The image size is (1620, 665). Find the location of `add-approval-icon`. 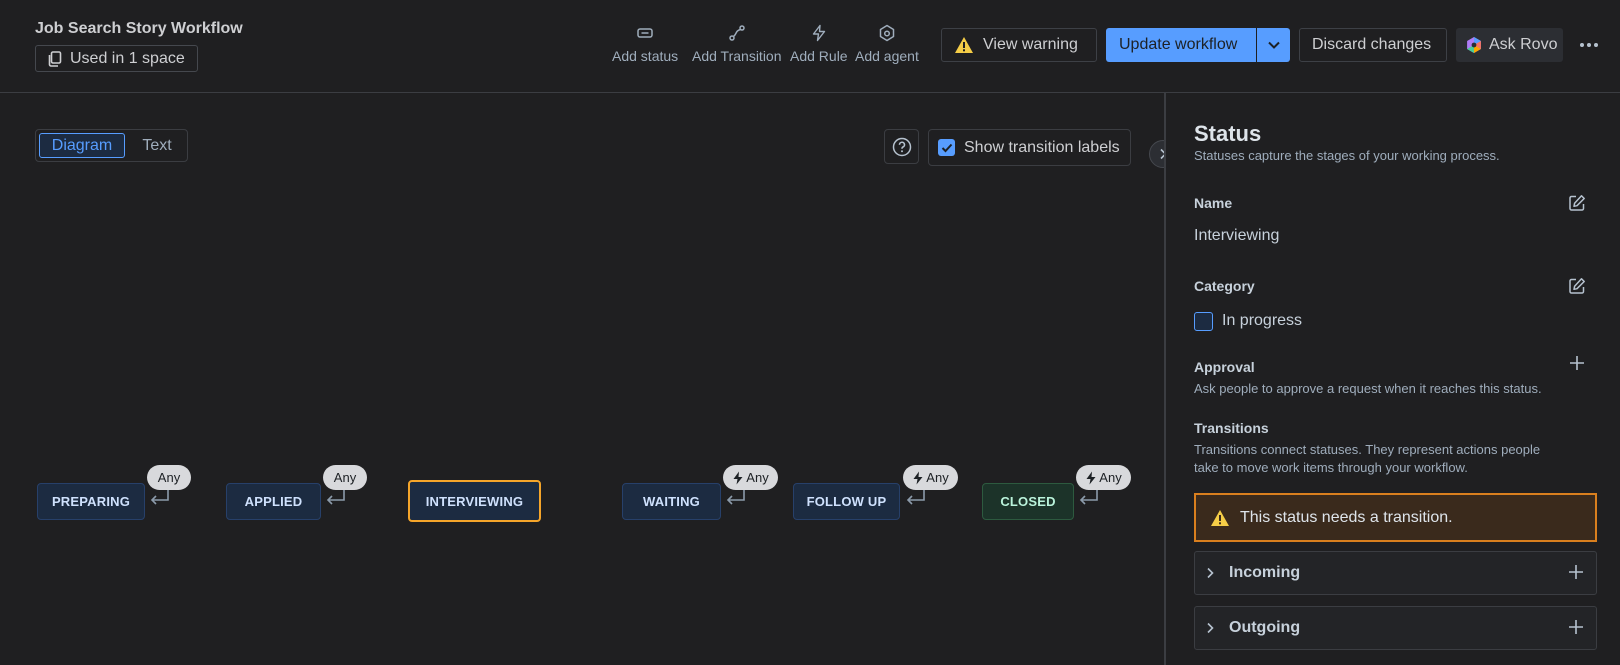

add-approval-icon is located at coordinates (1577, 363).